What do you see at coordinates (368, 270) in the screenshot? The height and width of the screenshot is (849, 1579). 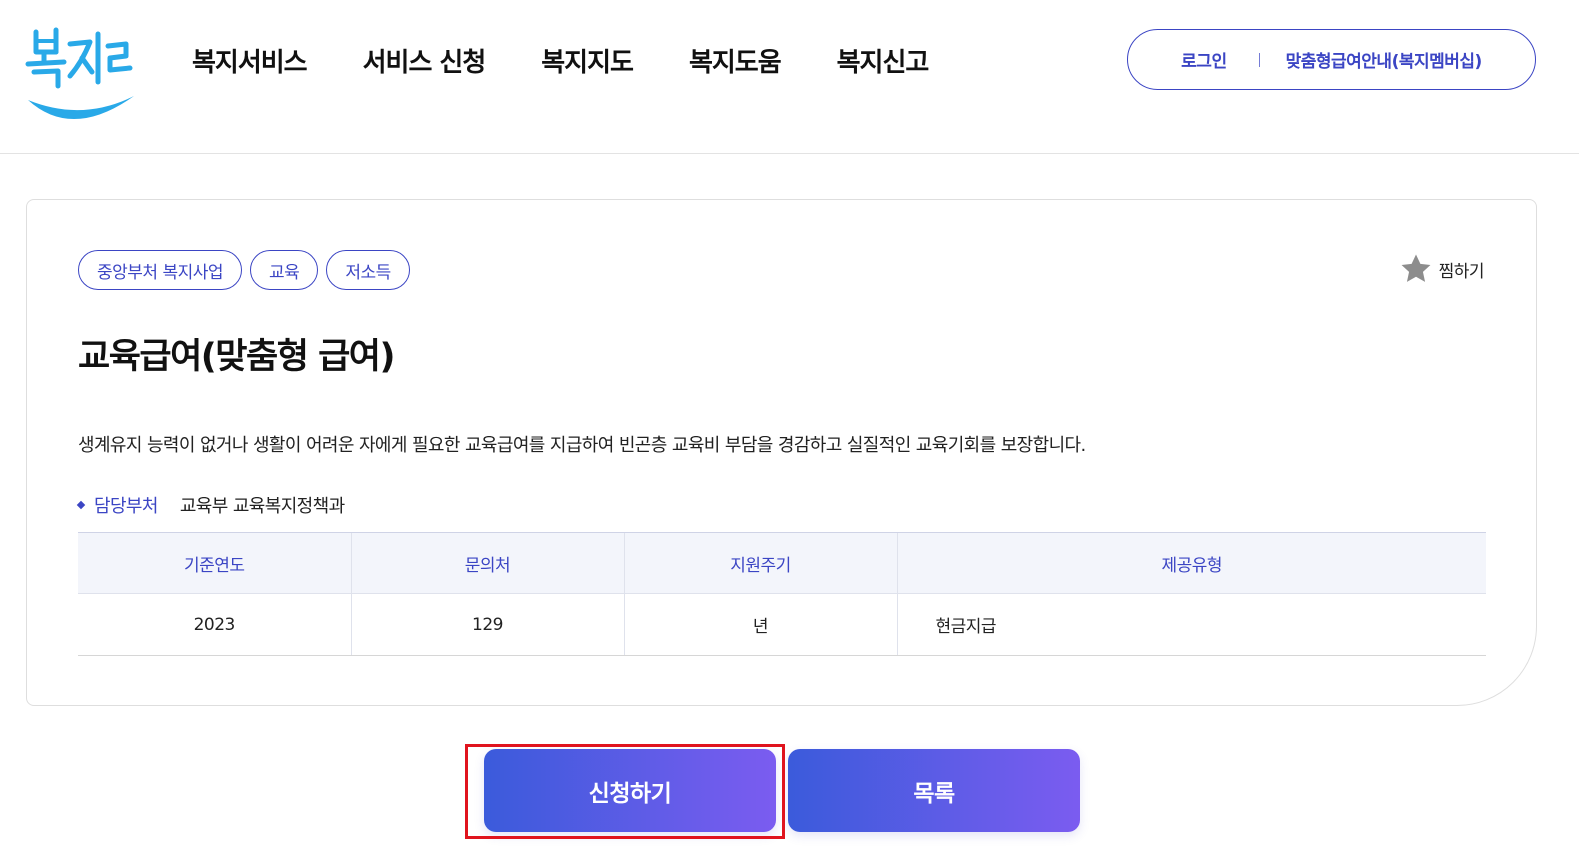 I see `tag-low-income: 저소득` at bounding box center [368, 270].